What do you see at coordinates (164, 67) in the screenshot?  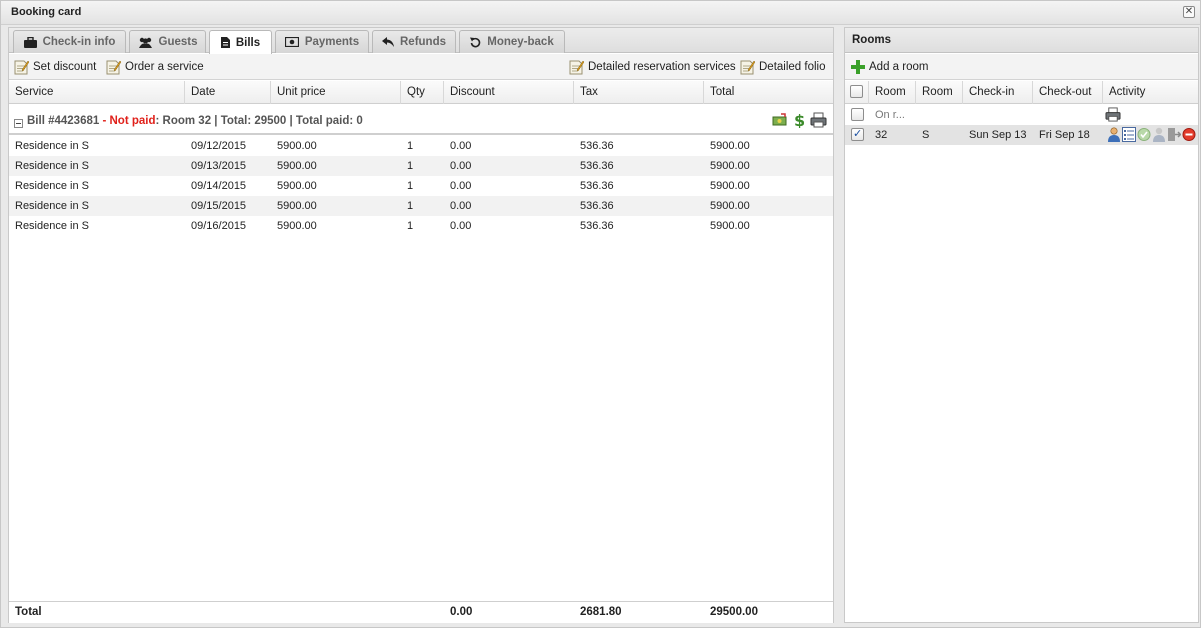 I see `order-service-label: Order a service` at bounding box center [164, 67].